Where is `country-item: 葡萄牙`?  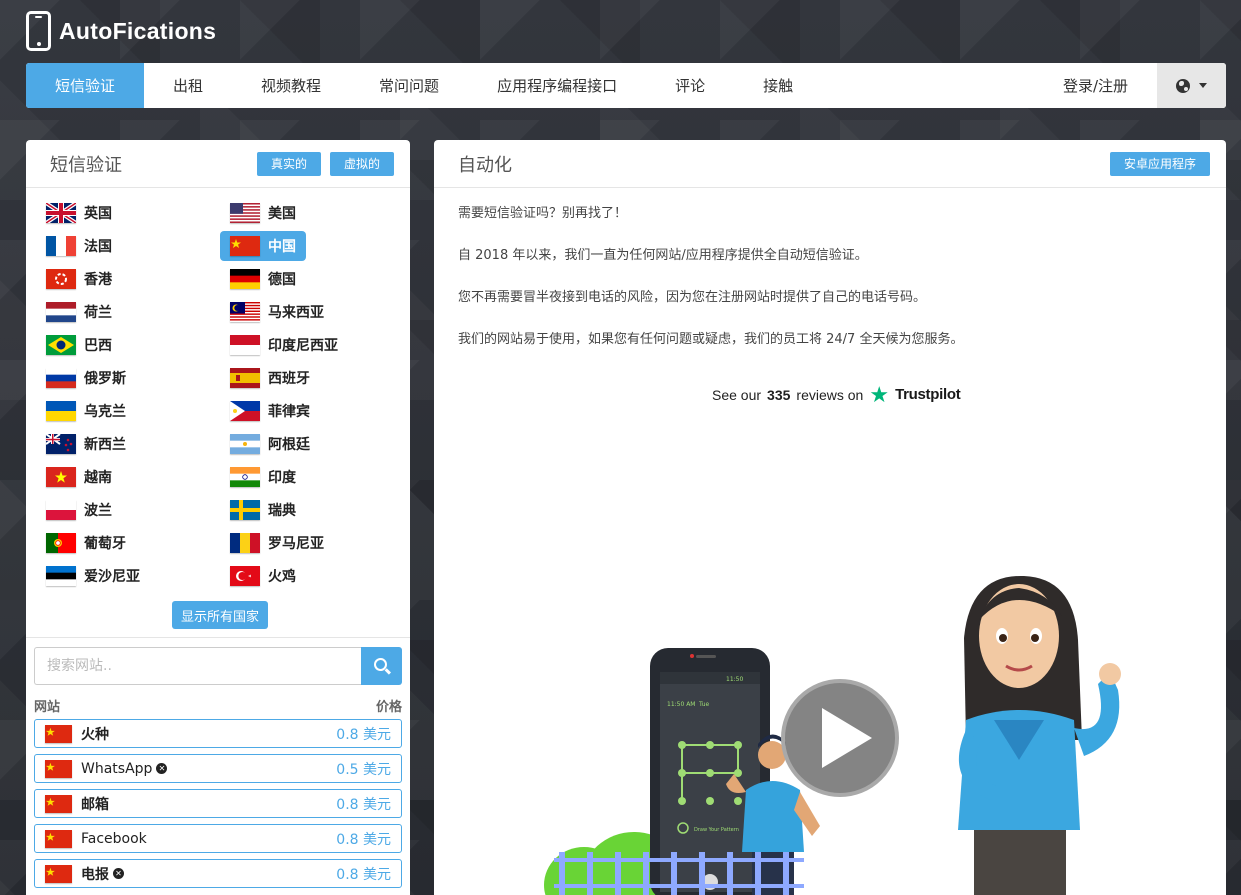 country-item: 葡萄牙 is located at coordinates (86, 543).